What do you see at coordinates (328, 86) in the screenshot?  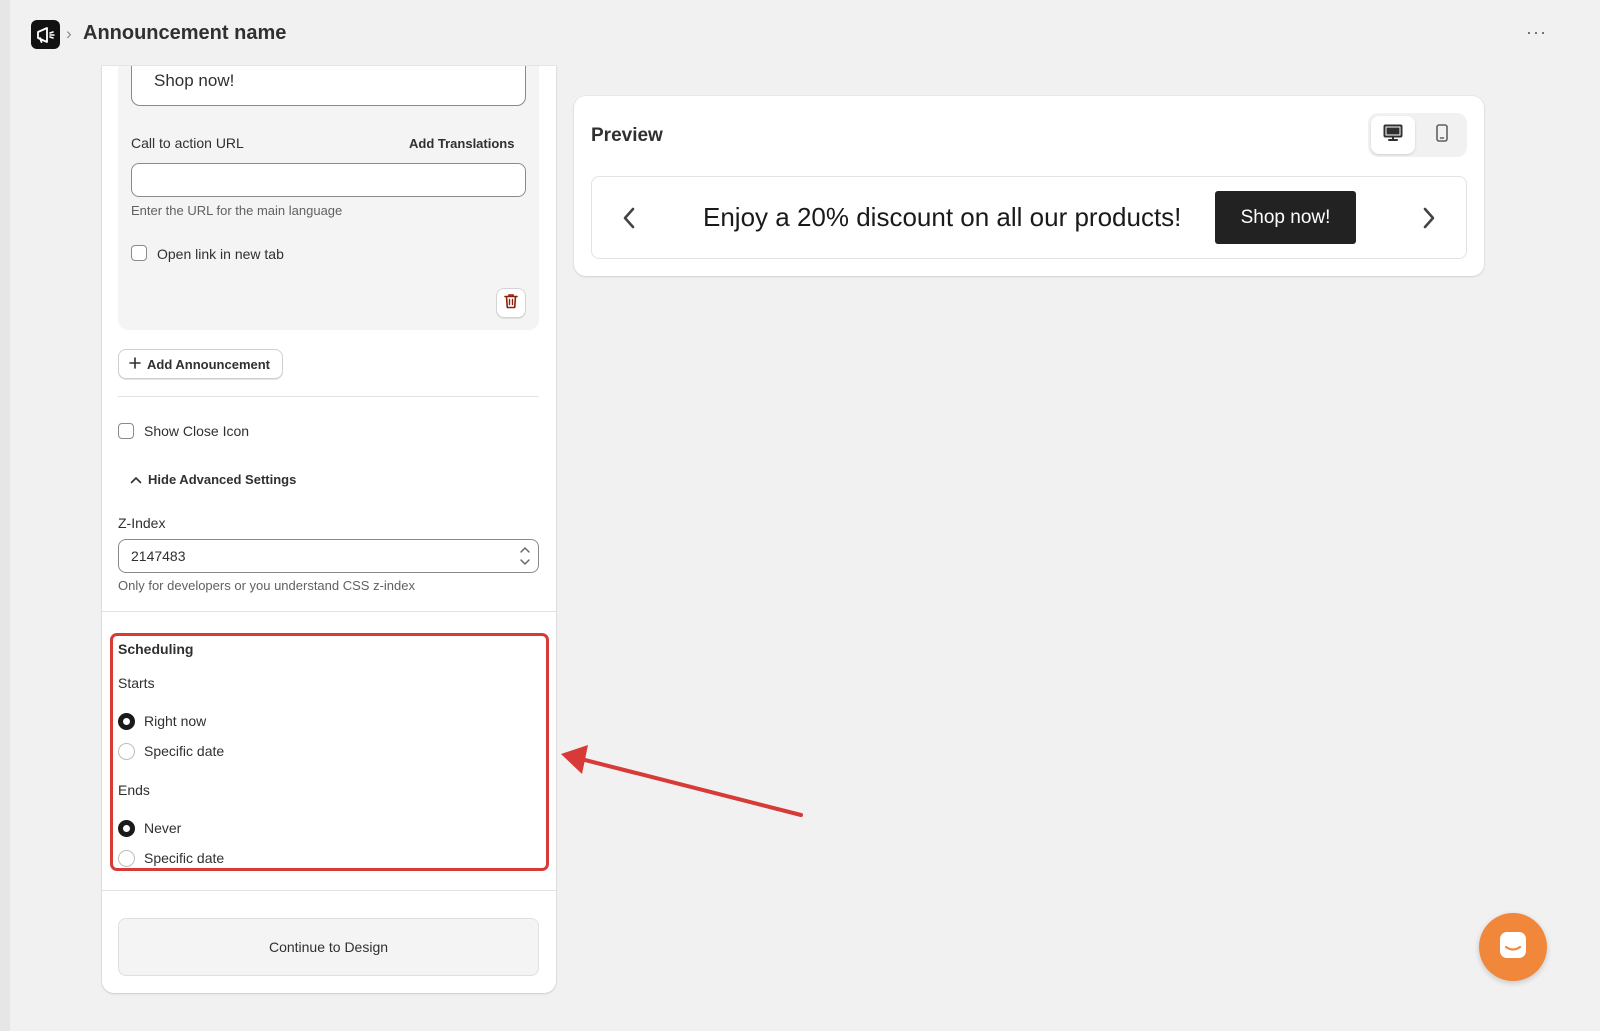 I see `cta-text-field: Shop now!` at bounding box center [328, 86].